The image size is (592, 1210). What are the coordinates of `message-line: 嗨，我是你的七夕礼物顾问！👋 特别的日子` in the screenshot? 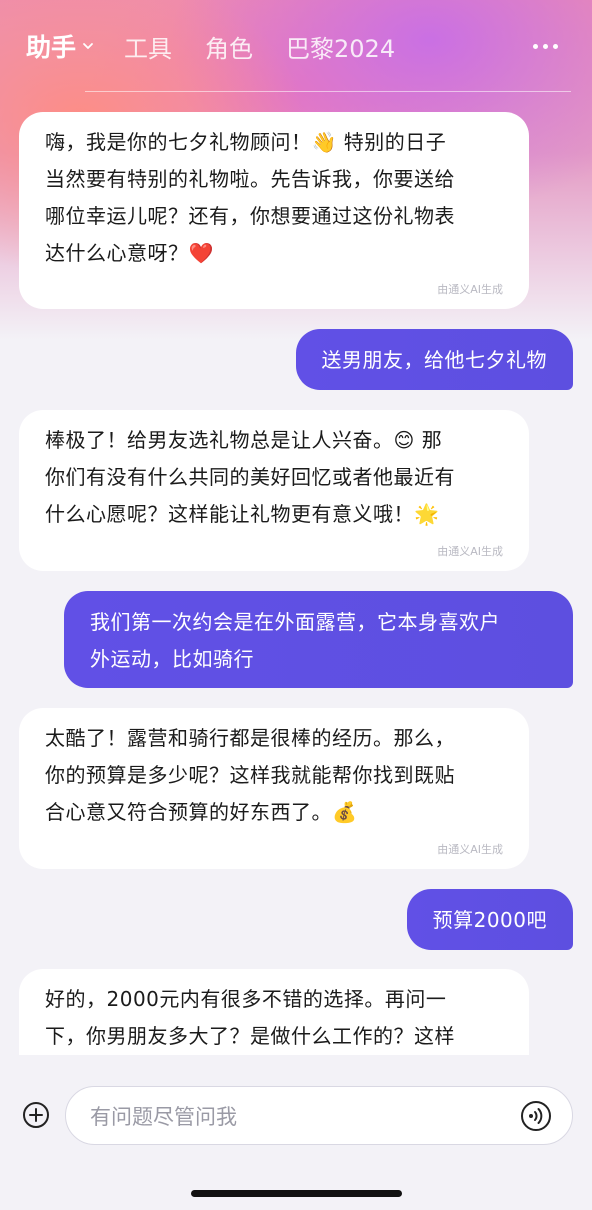 It's located at (246, 142).